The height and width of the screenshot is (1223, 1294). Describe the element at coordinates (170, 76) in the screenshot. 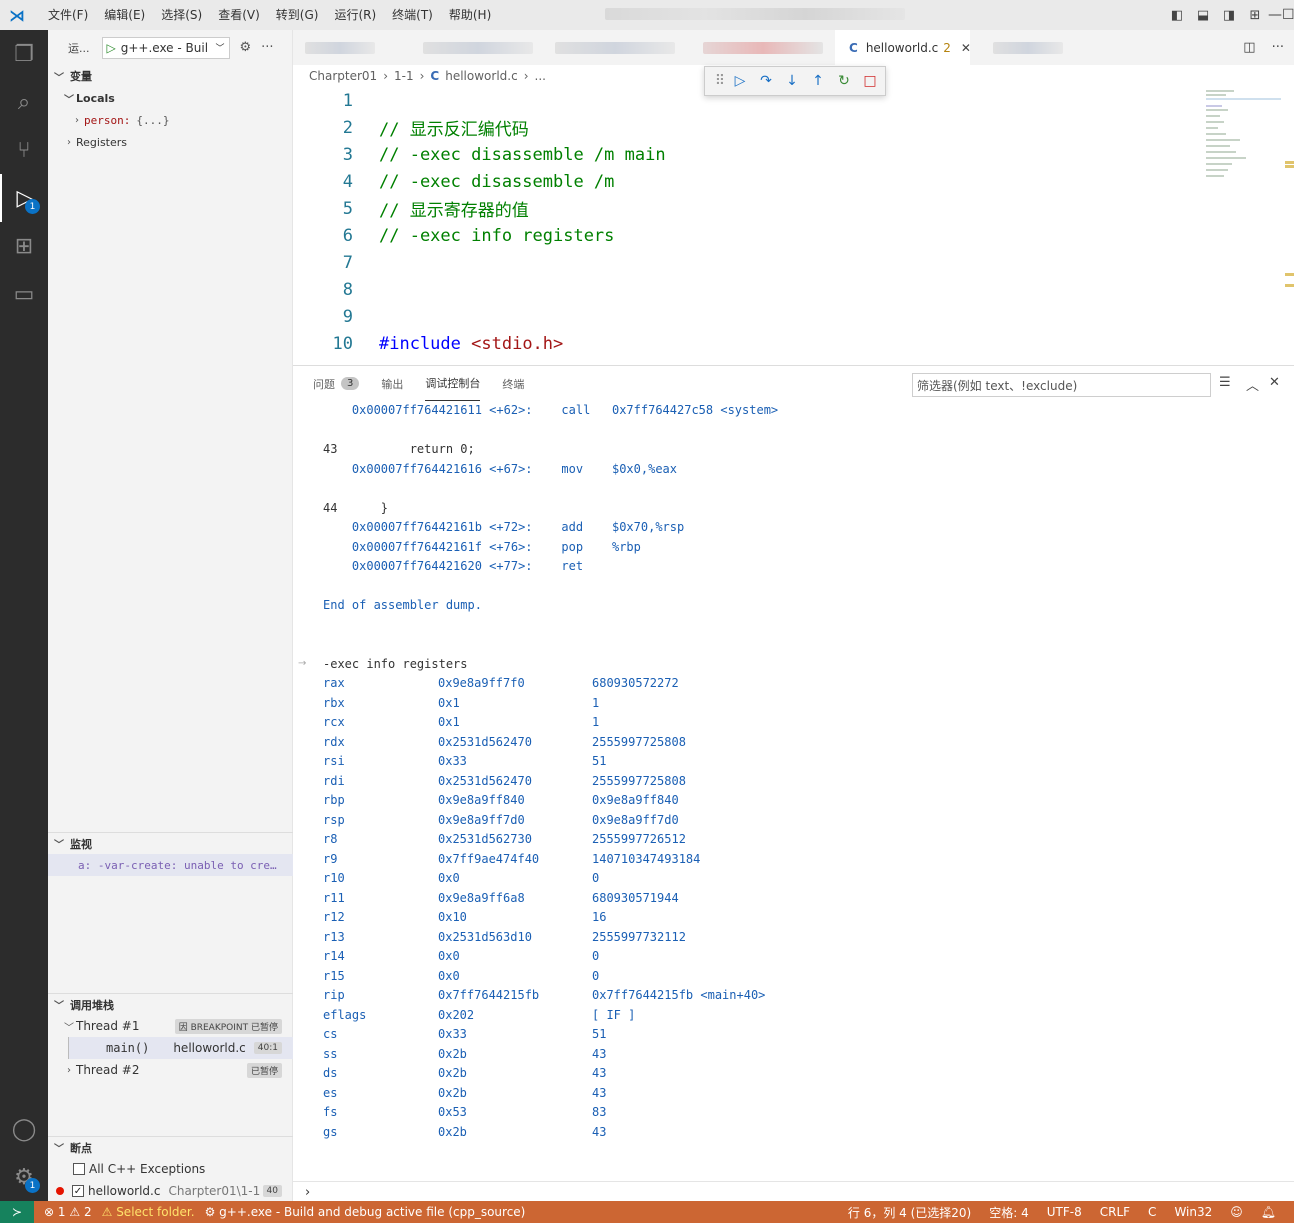

I see `variables-section-header: ﹀ 变量` at that location.